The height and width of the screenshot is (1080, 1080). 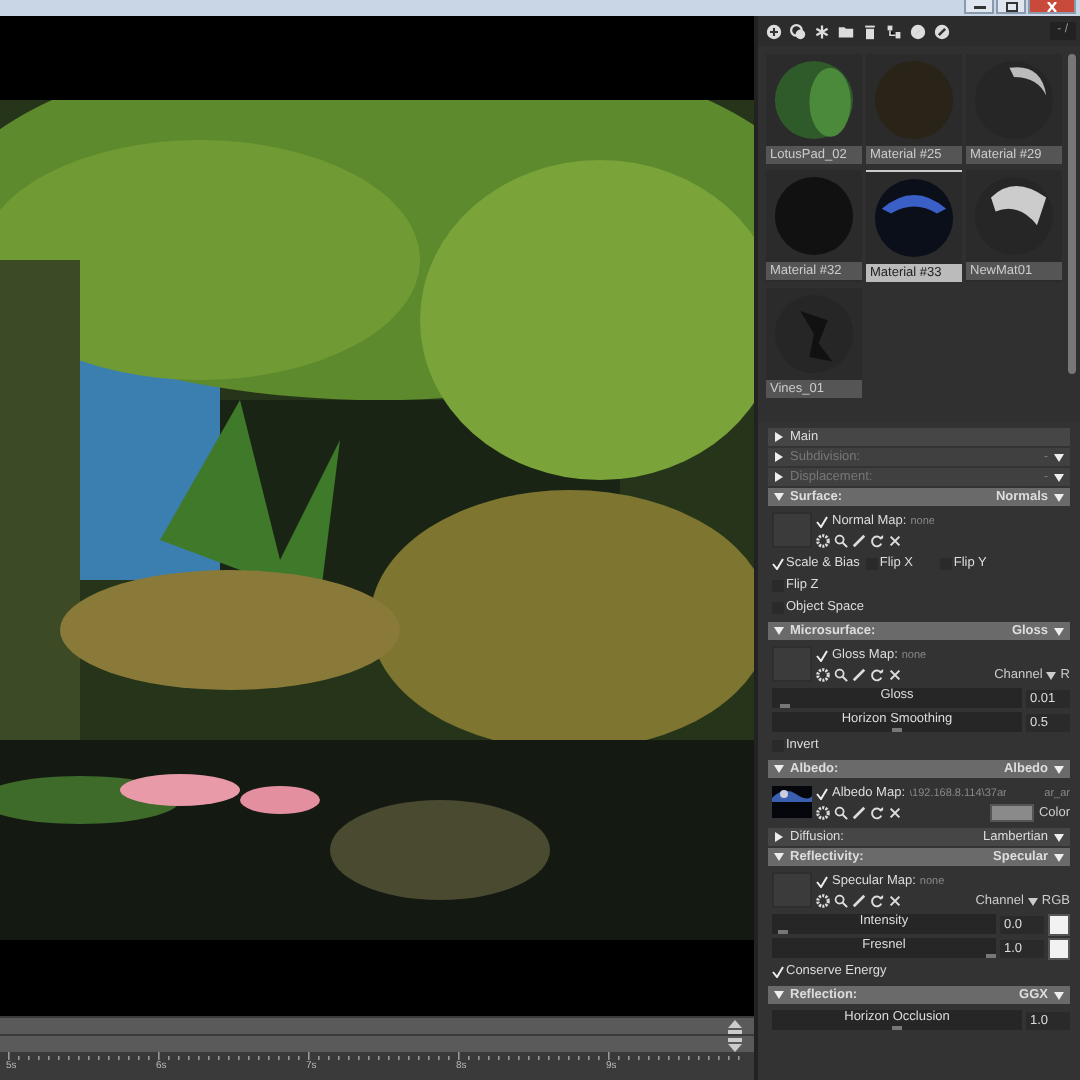 I want to click on restore-button, so click(x=1011, y=7).